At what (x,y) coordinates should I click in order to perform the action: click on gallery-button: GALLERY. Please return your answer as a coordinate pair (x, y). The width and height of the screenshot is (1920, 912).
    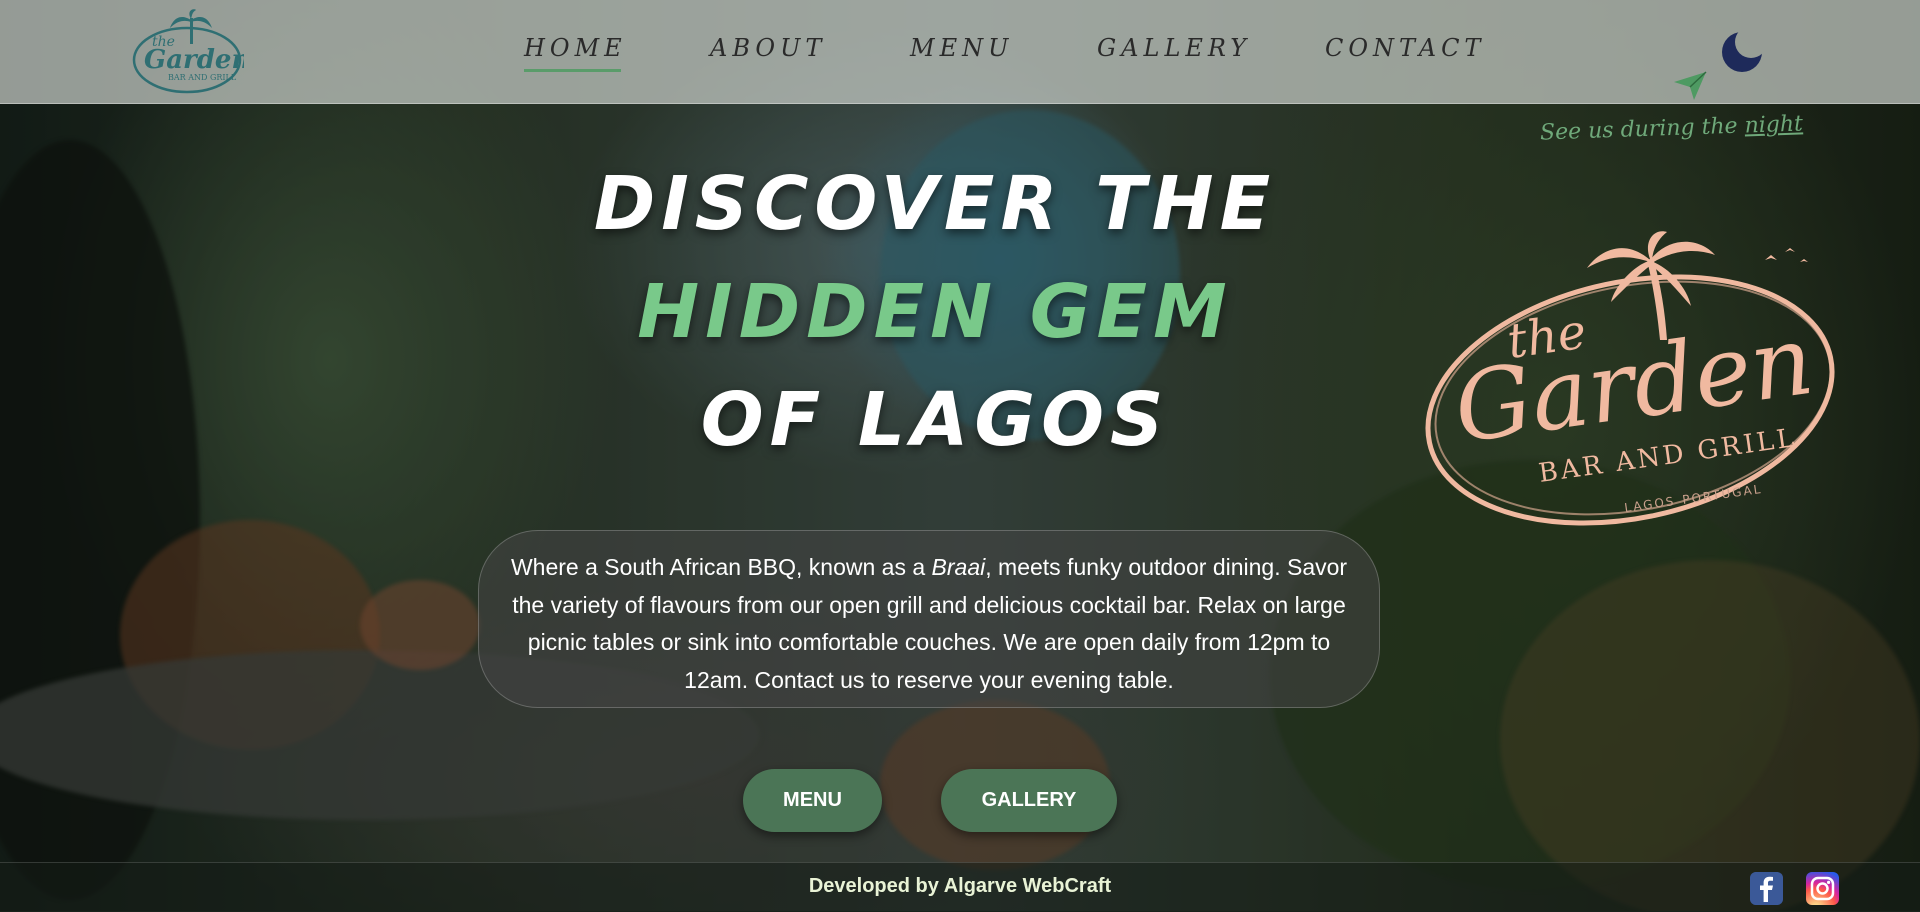
    Looking at the image, I should click on (1029, 800).